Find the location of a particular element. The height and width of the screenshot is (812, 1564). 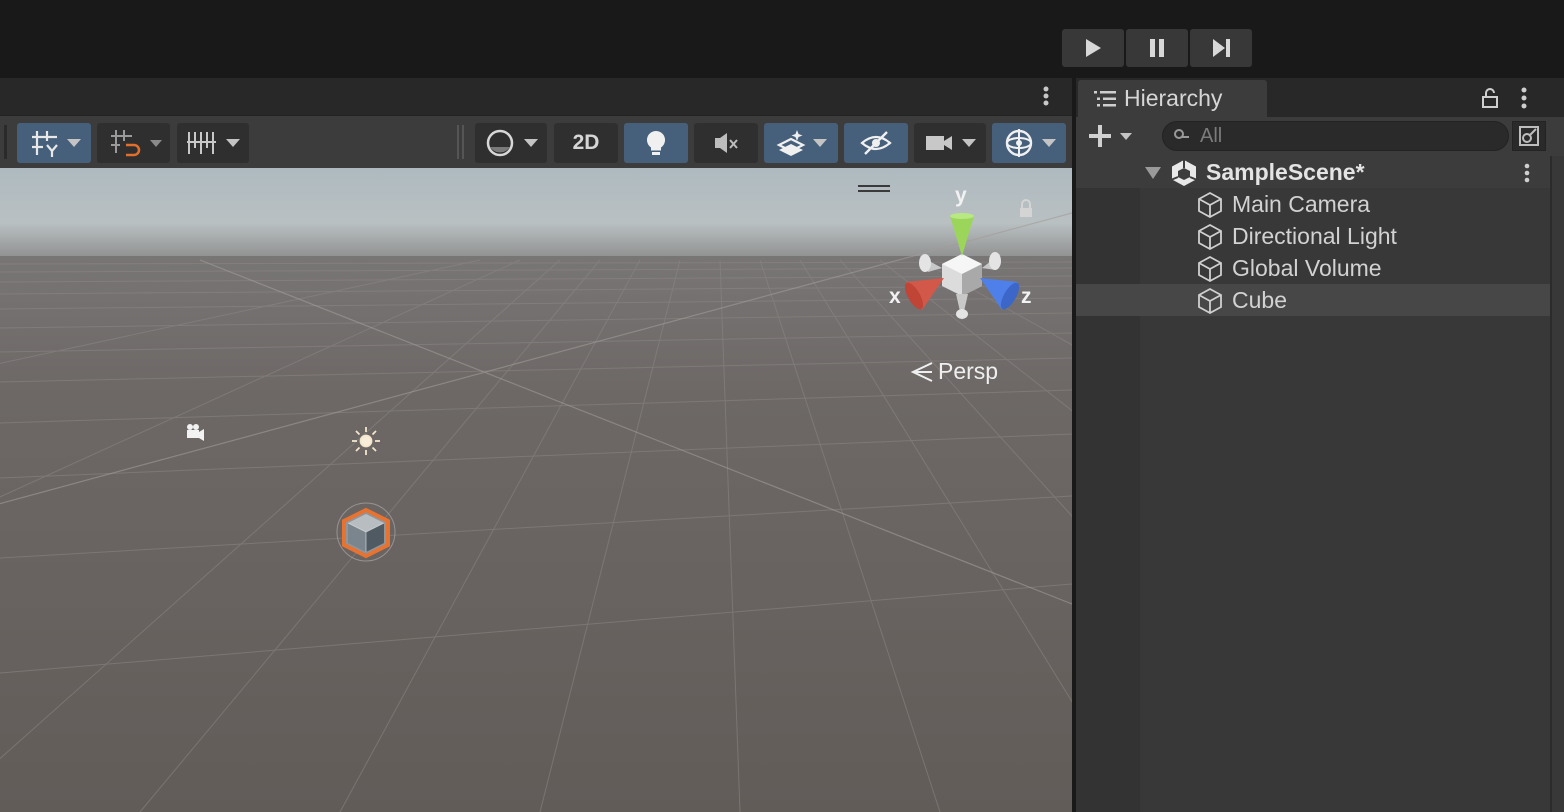

expand-arrow-icon is located at coordinates (1153, 173).